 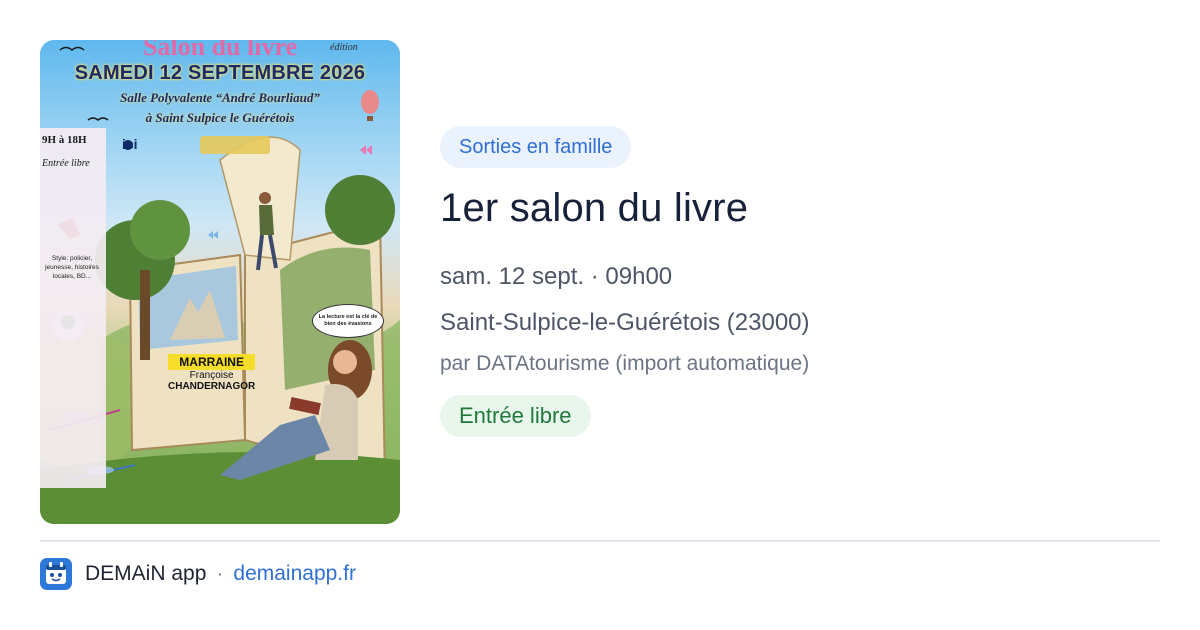 What do you see at coordinates (212, 362) in the screenshot?
I see `poster-marraine-label: MARRAINE` at bounding box center [212, 362].